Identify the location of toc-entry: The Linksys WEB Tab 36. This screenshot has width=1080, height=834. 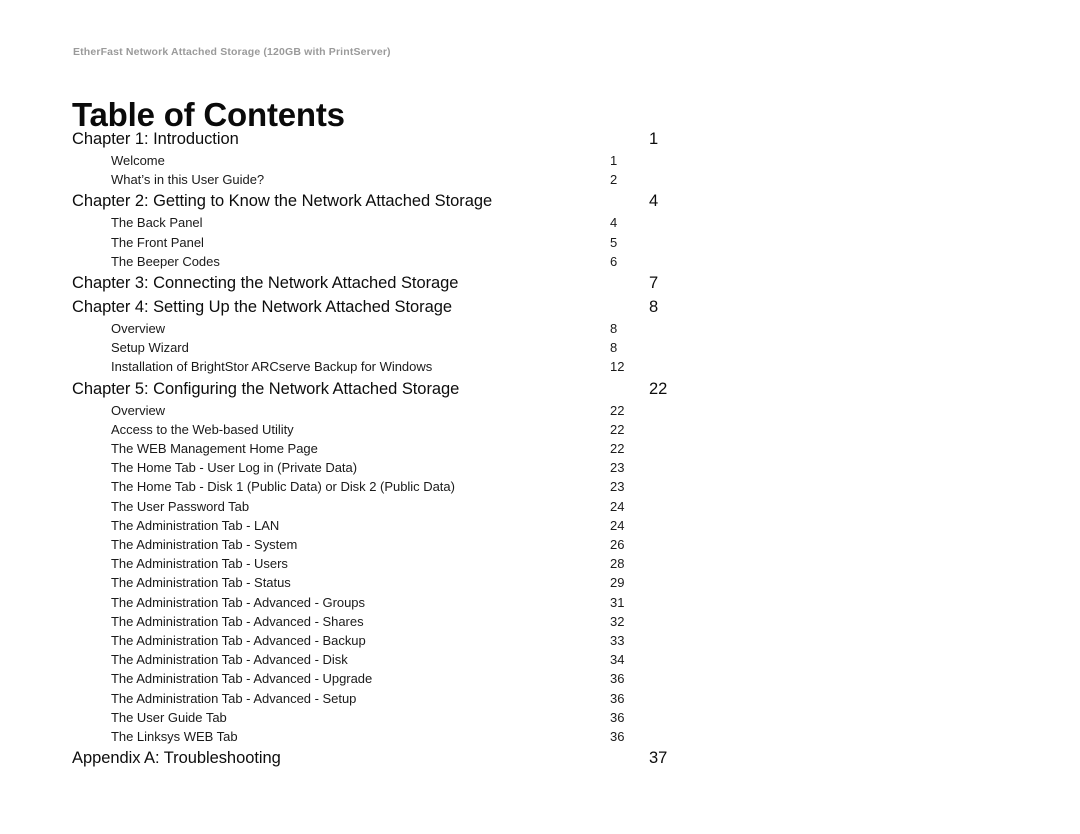
(431, 736).